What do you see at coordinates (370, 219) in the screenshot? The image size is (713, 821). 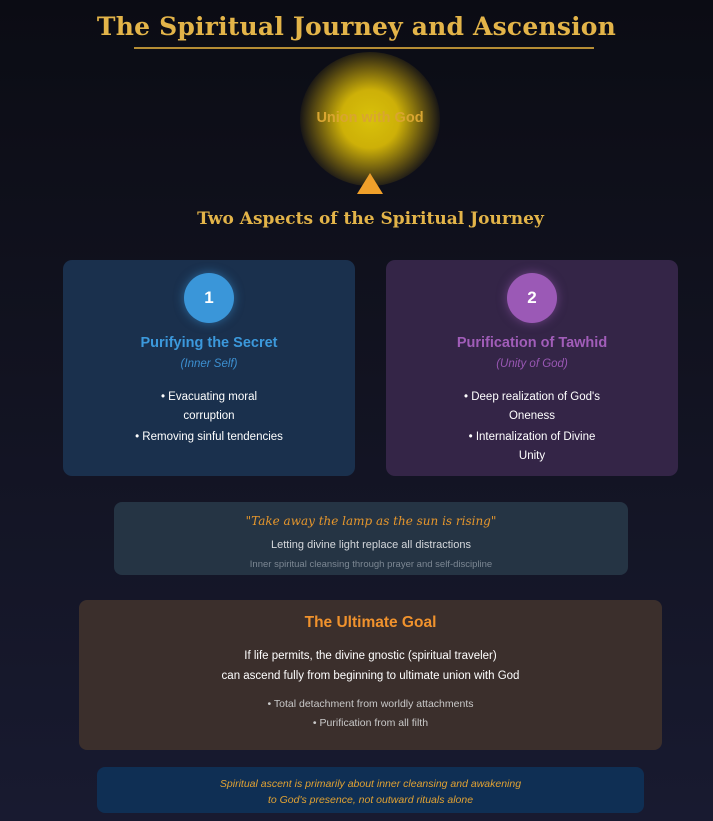 I see `section-title: Two Aspects of the Spiritual Journey` at bounding box center [370, 219].